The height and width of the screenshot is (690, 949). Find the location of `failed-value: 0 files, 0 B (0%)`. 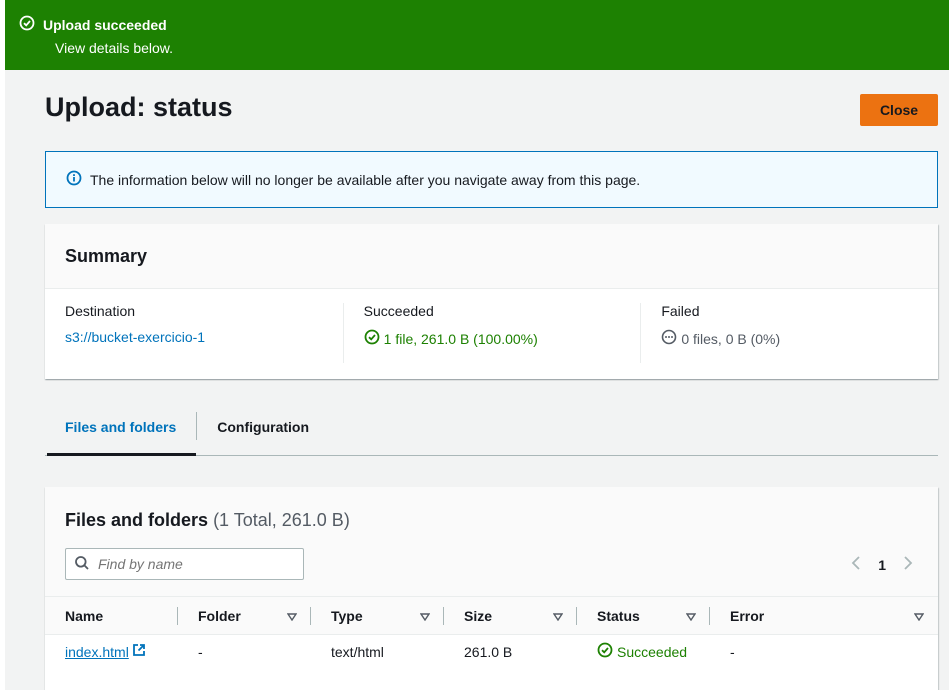

failed-value: 0 files, 0 B (0%) is located at coordinates (731, 338).